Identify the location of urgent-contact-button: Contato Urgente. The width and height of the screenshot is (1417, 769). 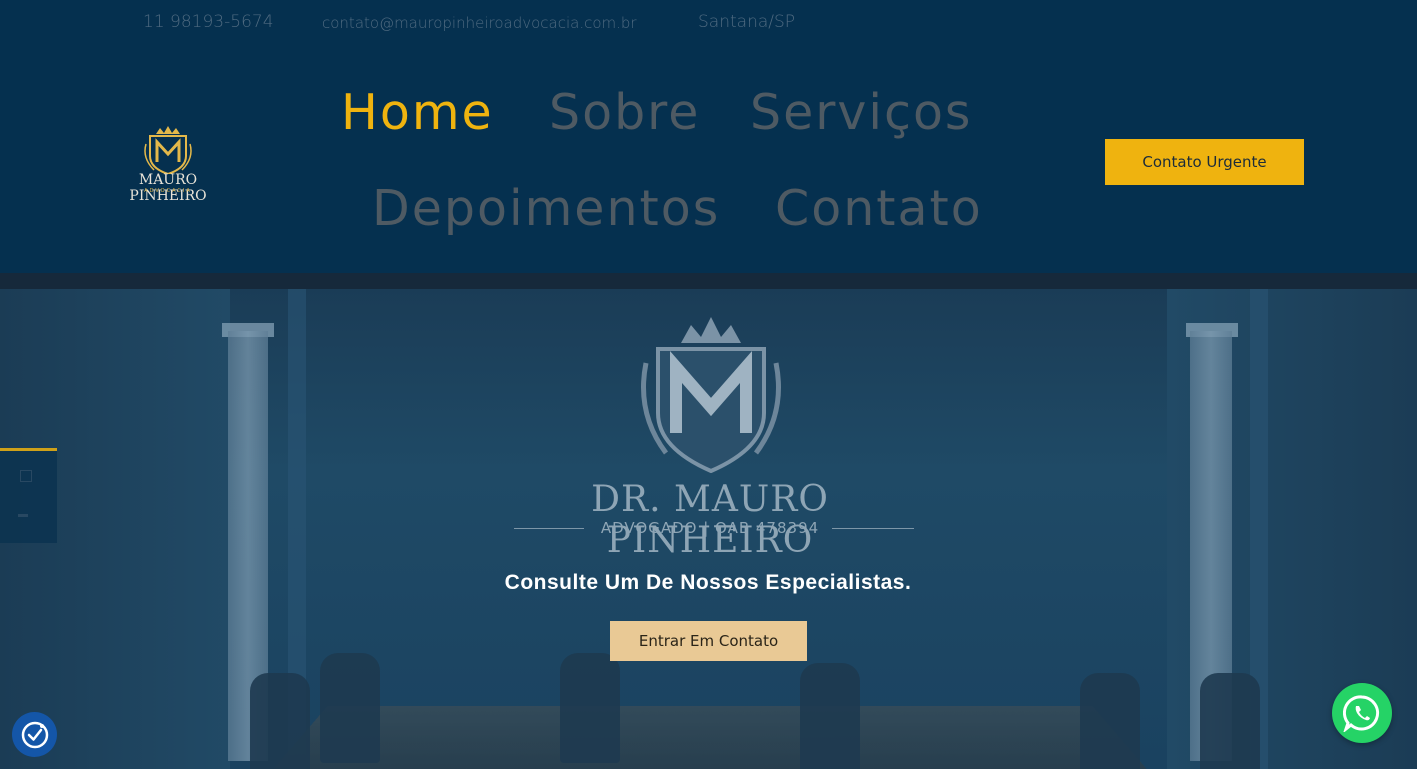
(1204, 162).